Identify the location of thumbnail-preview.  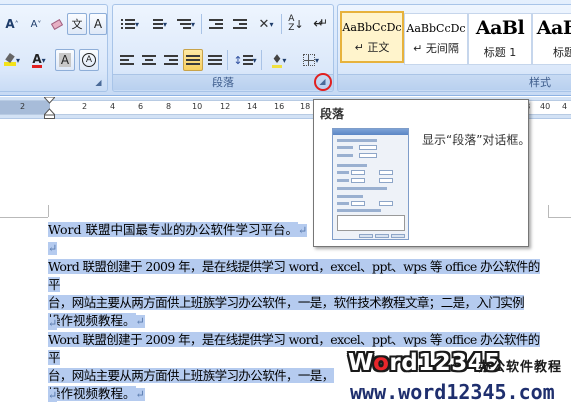
(371, 223).